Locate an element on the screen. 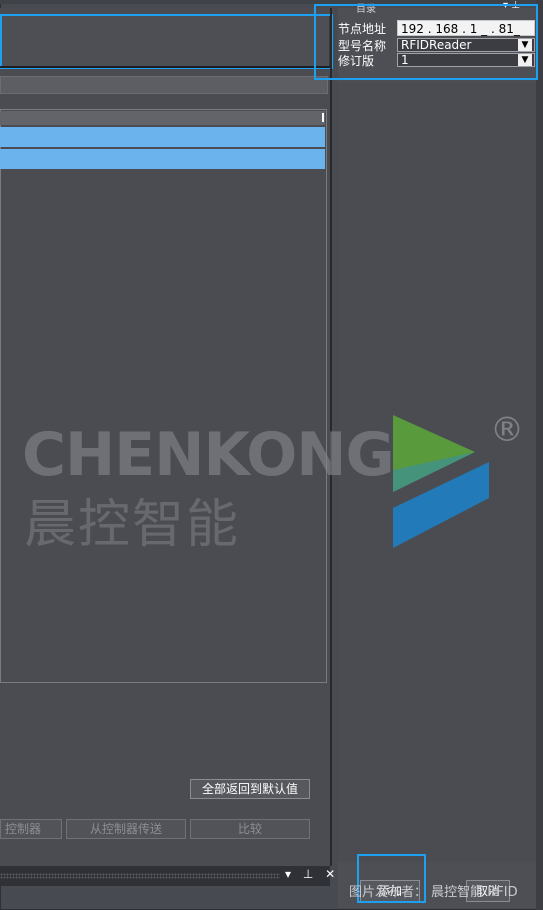  transfer-to-controller-button: 控制器 is located at coordinates (31, 829).